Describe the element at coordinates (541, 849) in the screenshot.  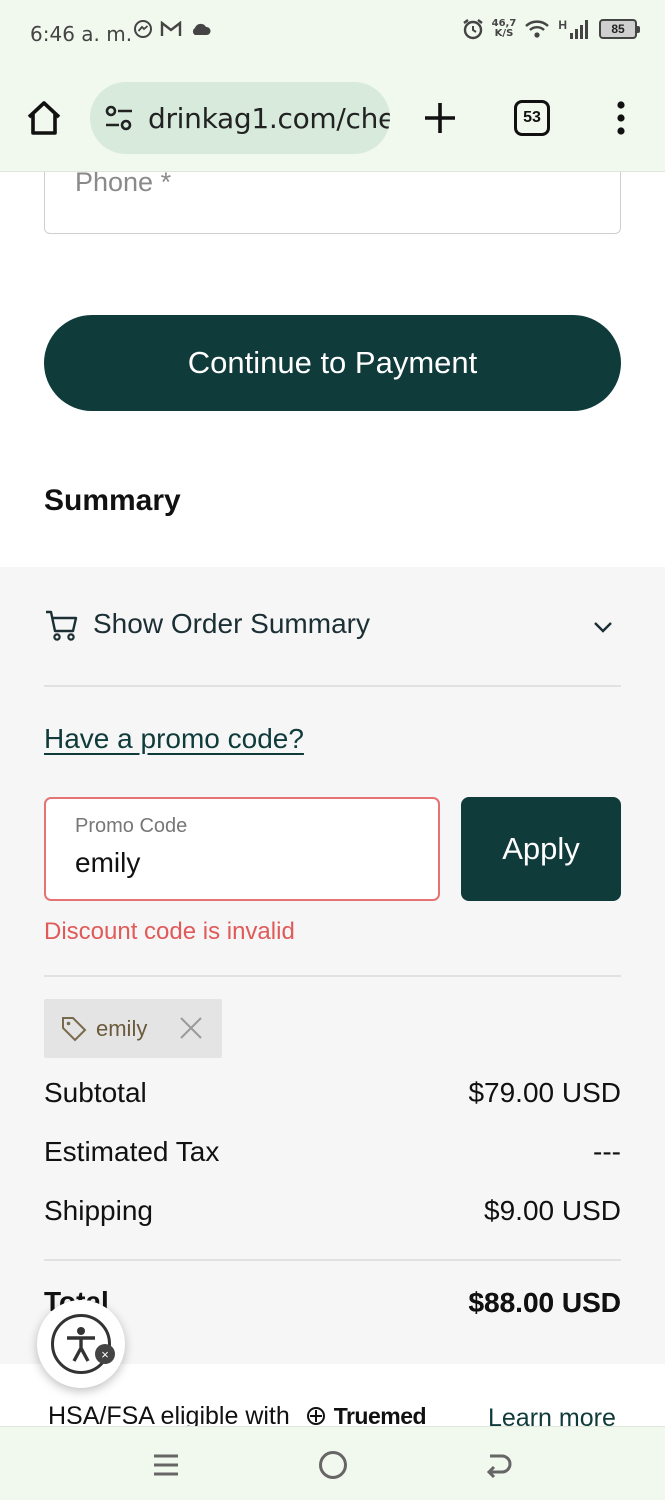
I see `apply-button: Apply` at that location.